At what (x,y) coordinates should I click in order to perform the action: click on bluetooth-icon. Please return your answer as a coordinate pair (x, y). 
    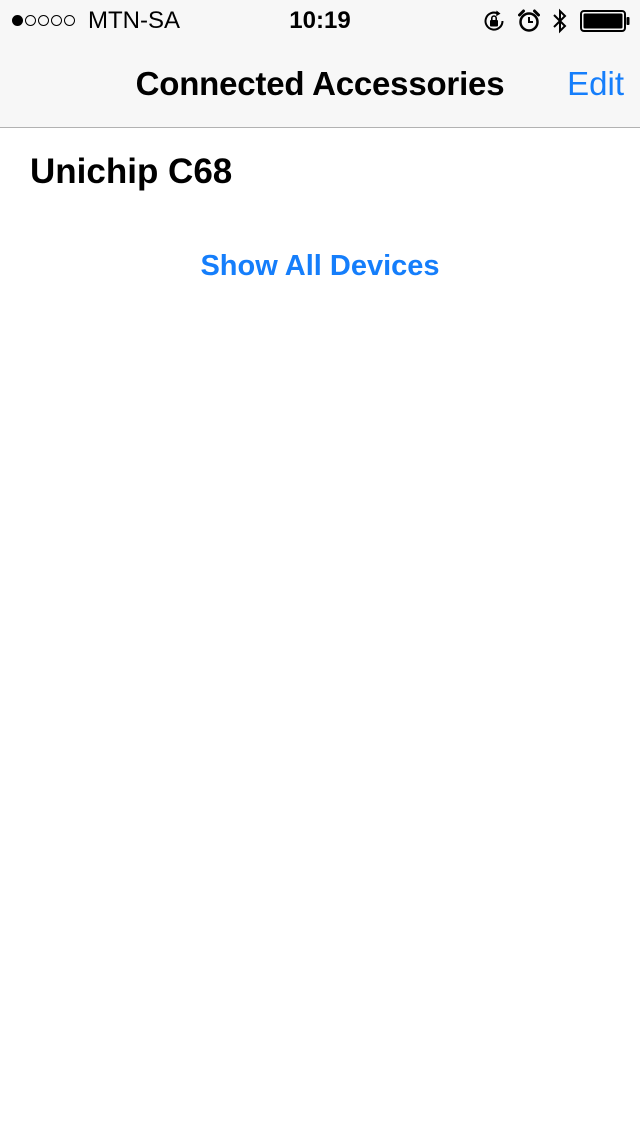
    Looking at the image, I should click on (560, 21).